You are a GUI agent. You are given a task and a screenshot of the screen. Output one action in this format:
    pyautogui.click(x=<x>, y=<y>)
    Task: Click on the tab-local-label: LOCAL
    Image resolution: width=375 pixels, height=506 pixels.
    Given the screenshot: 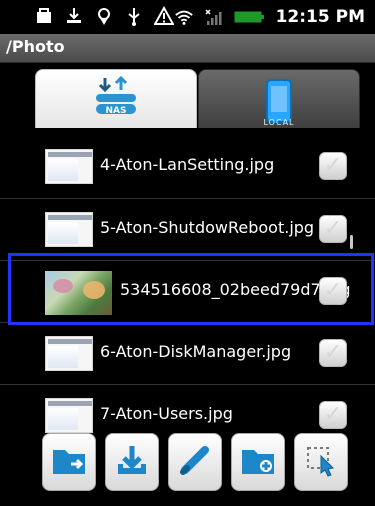 What is the action you would take?
    pyautogui.click(x=279, y=122)
    